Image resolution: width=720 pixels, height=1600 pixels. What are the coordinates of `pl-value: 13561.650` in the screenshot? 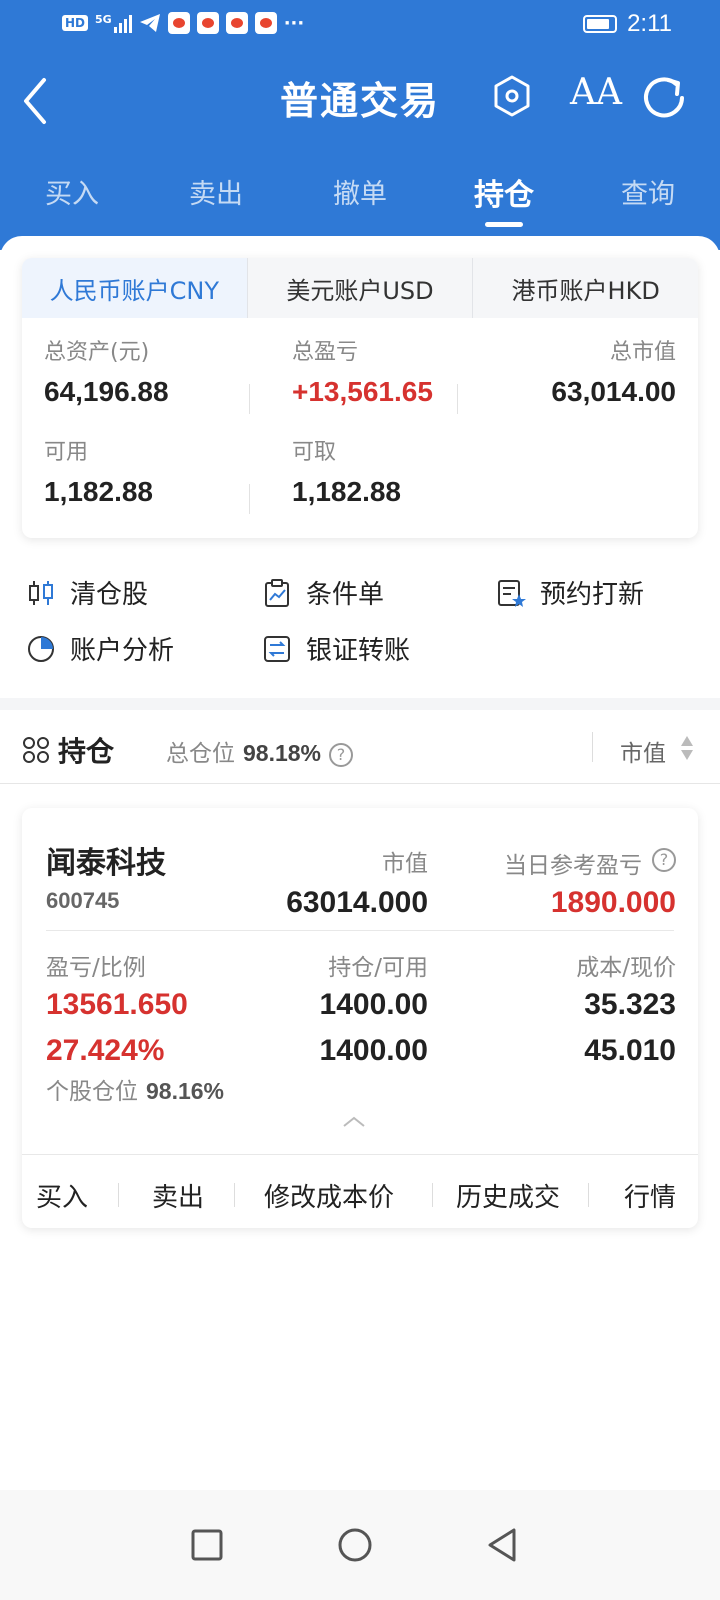 It's located at (117, 1004).